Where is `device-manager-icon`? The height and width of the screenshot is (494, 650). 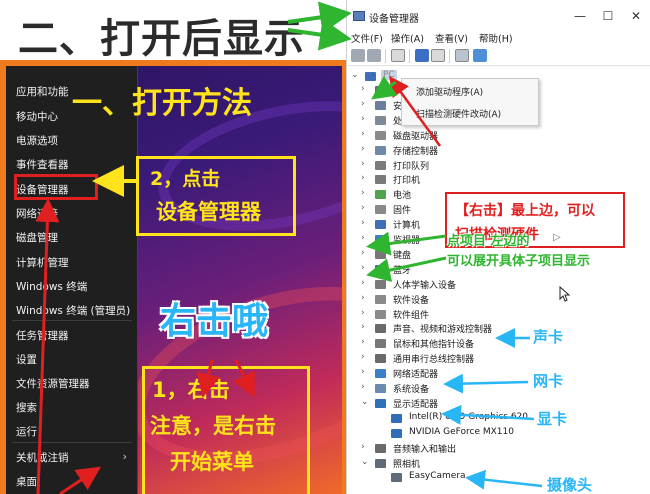 device-manager-icon is located at coordinates (359, 16).